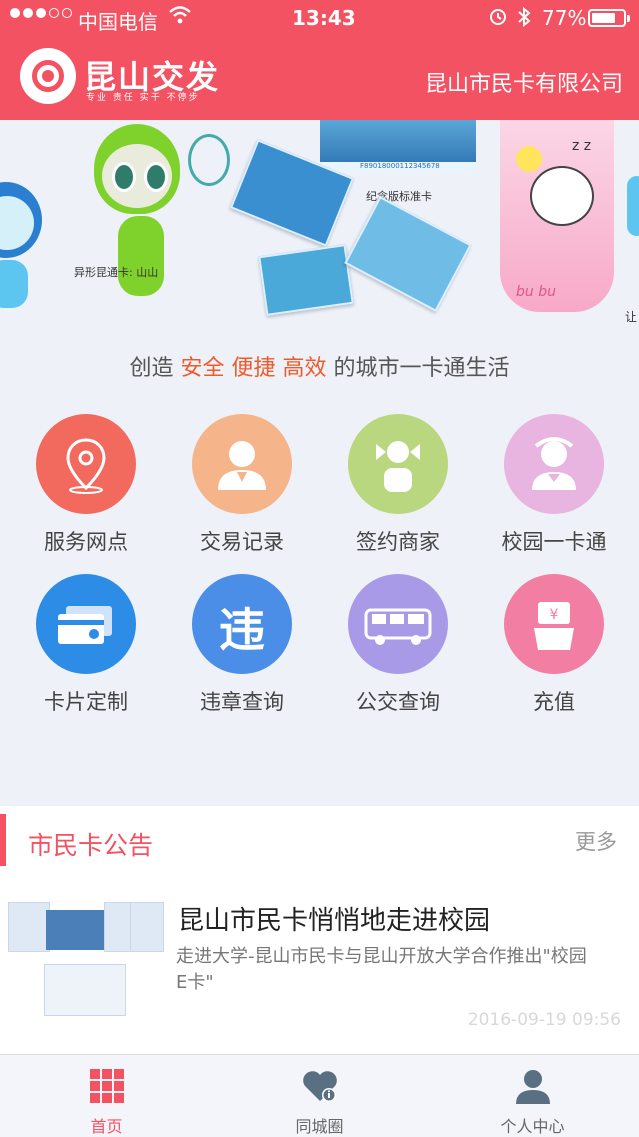  Describe the element at coordinates (334, 918) in the screenshot. I see `news-title: 昆山市民卡悄悄地走进校园` at that location.